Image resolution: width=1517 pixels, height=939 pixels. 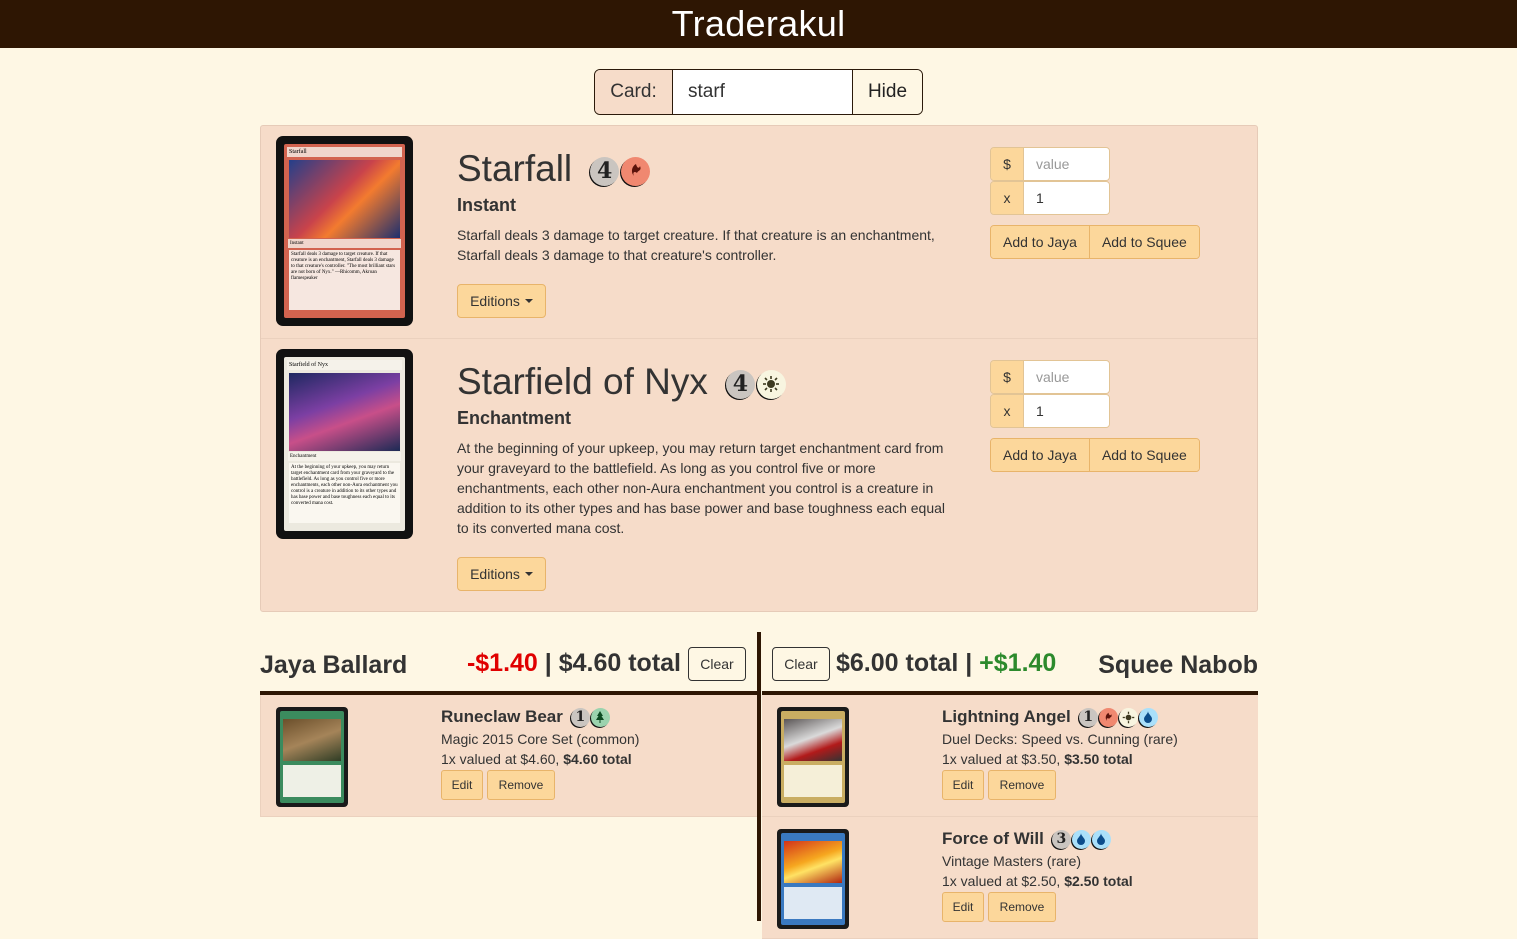 I want to click on item-value-text: 1x valued at $2.50,, so click(x=1003, y=881).